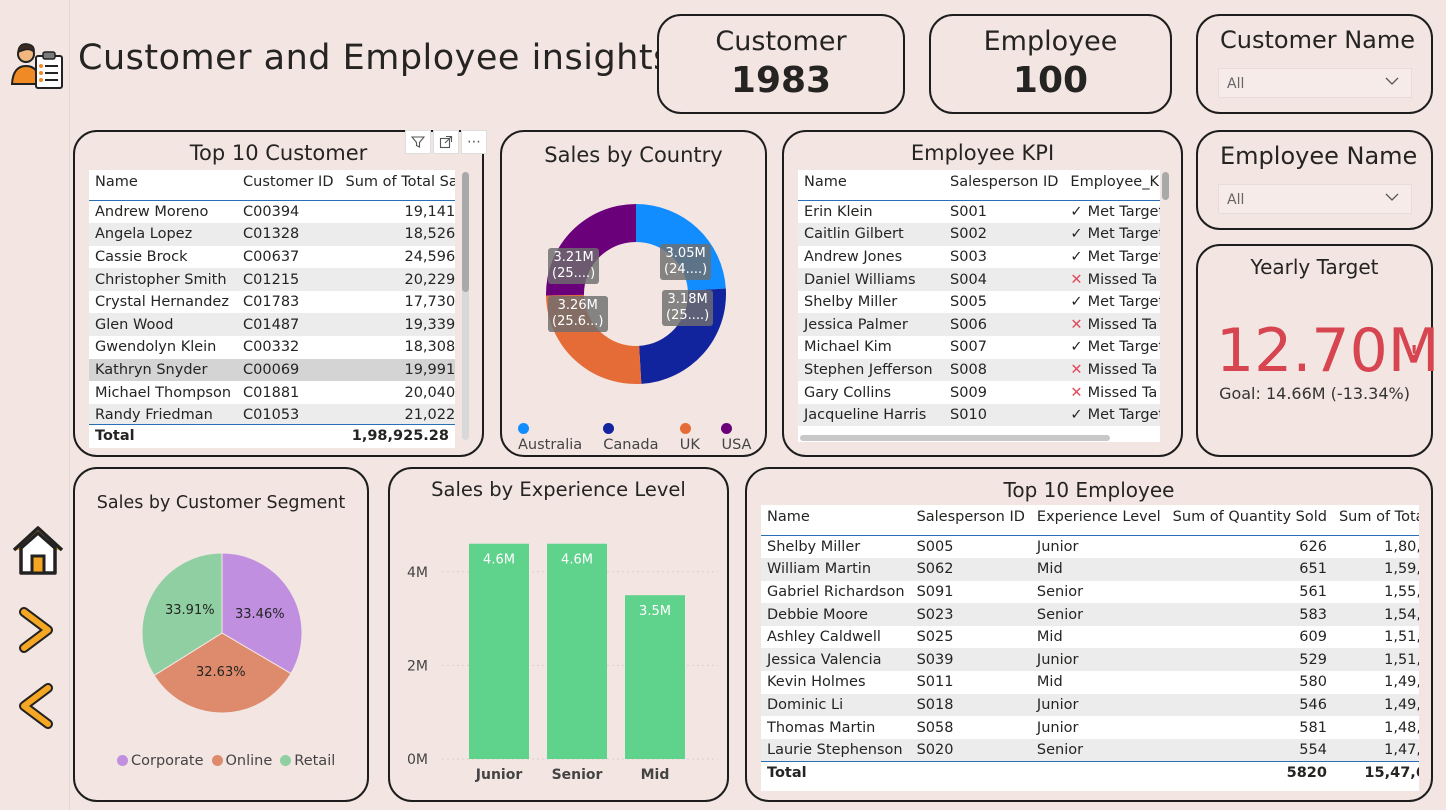  Describe the element at coordinates (1004, 279) in the screenshot. I see `table-cell: S004` at that location.